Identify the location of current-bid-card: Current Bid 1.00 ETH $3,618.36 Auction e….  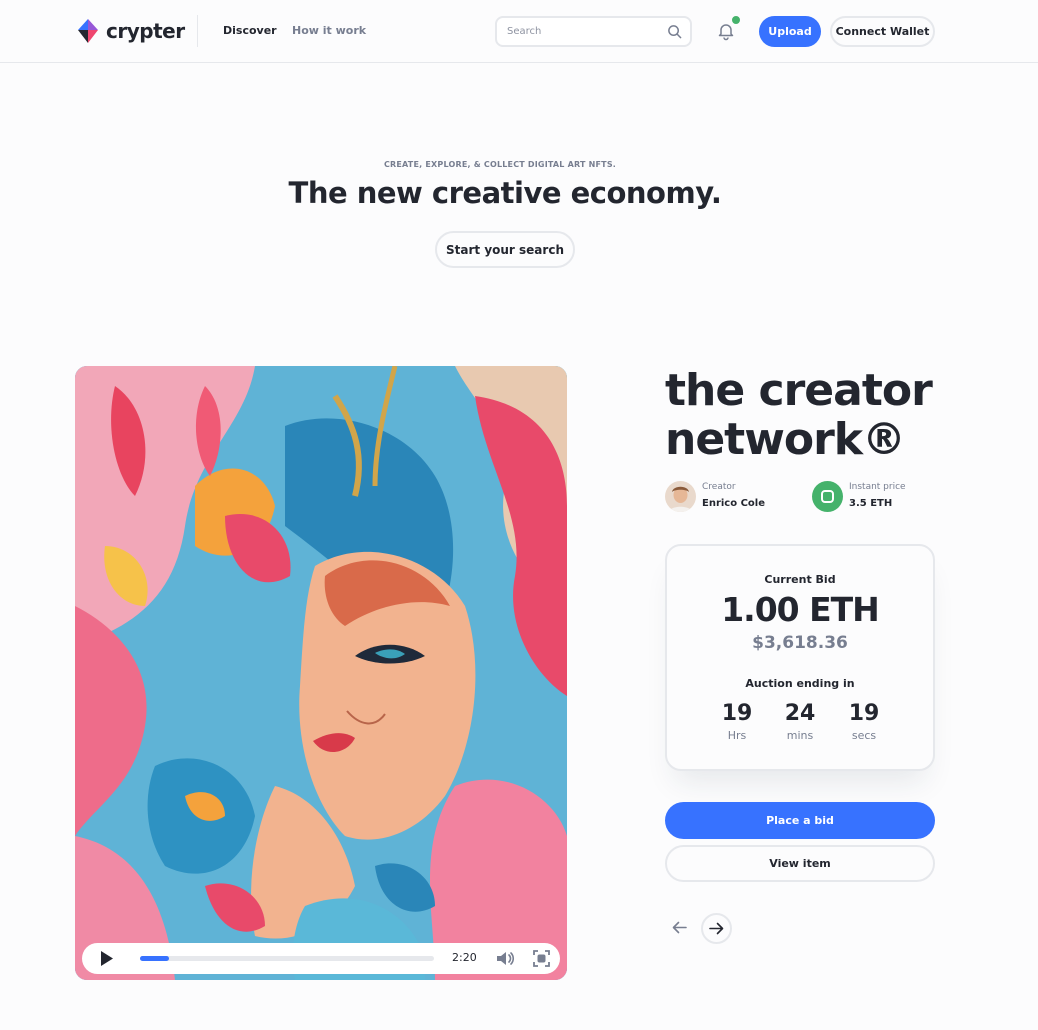
(800, 657).